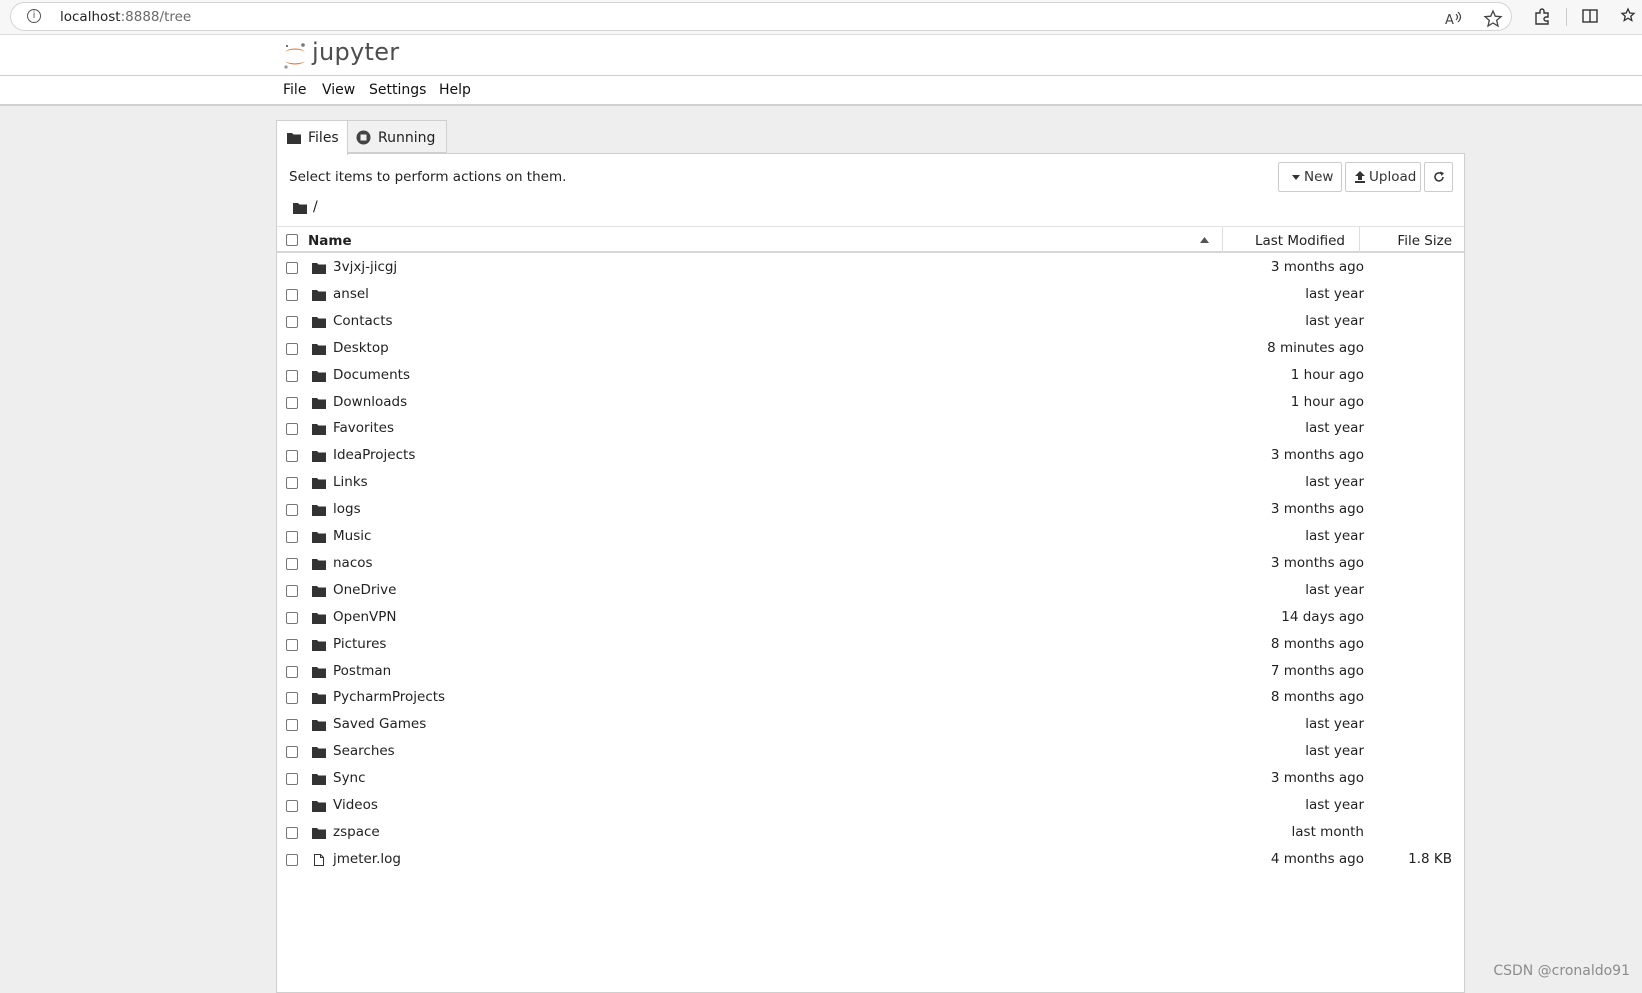 This screenshot has width=1642, height=993. What do you see at coordinates (870, 590) in the screenshot?
I see `file-row: OneDrive last year` at bounding box center [870, 590].